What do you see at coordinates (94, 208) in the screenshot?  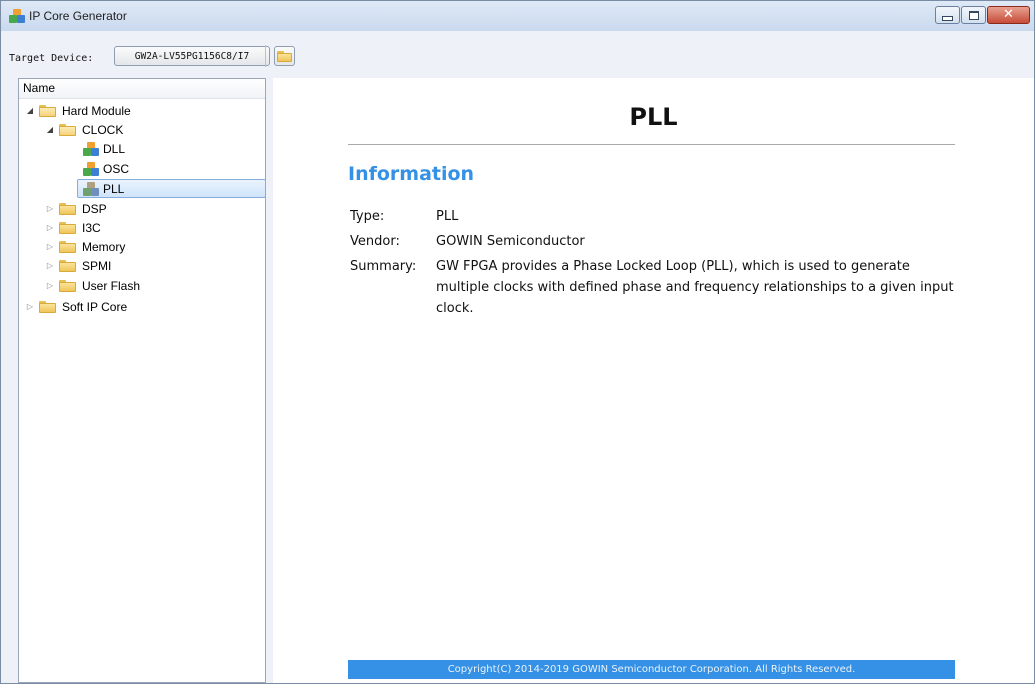 I see `tree-item-label: DSP` at bounding box center [94, 208].